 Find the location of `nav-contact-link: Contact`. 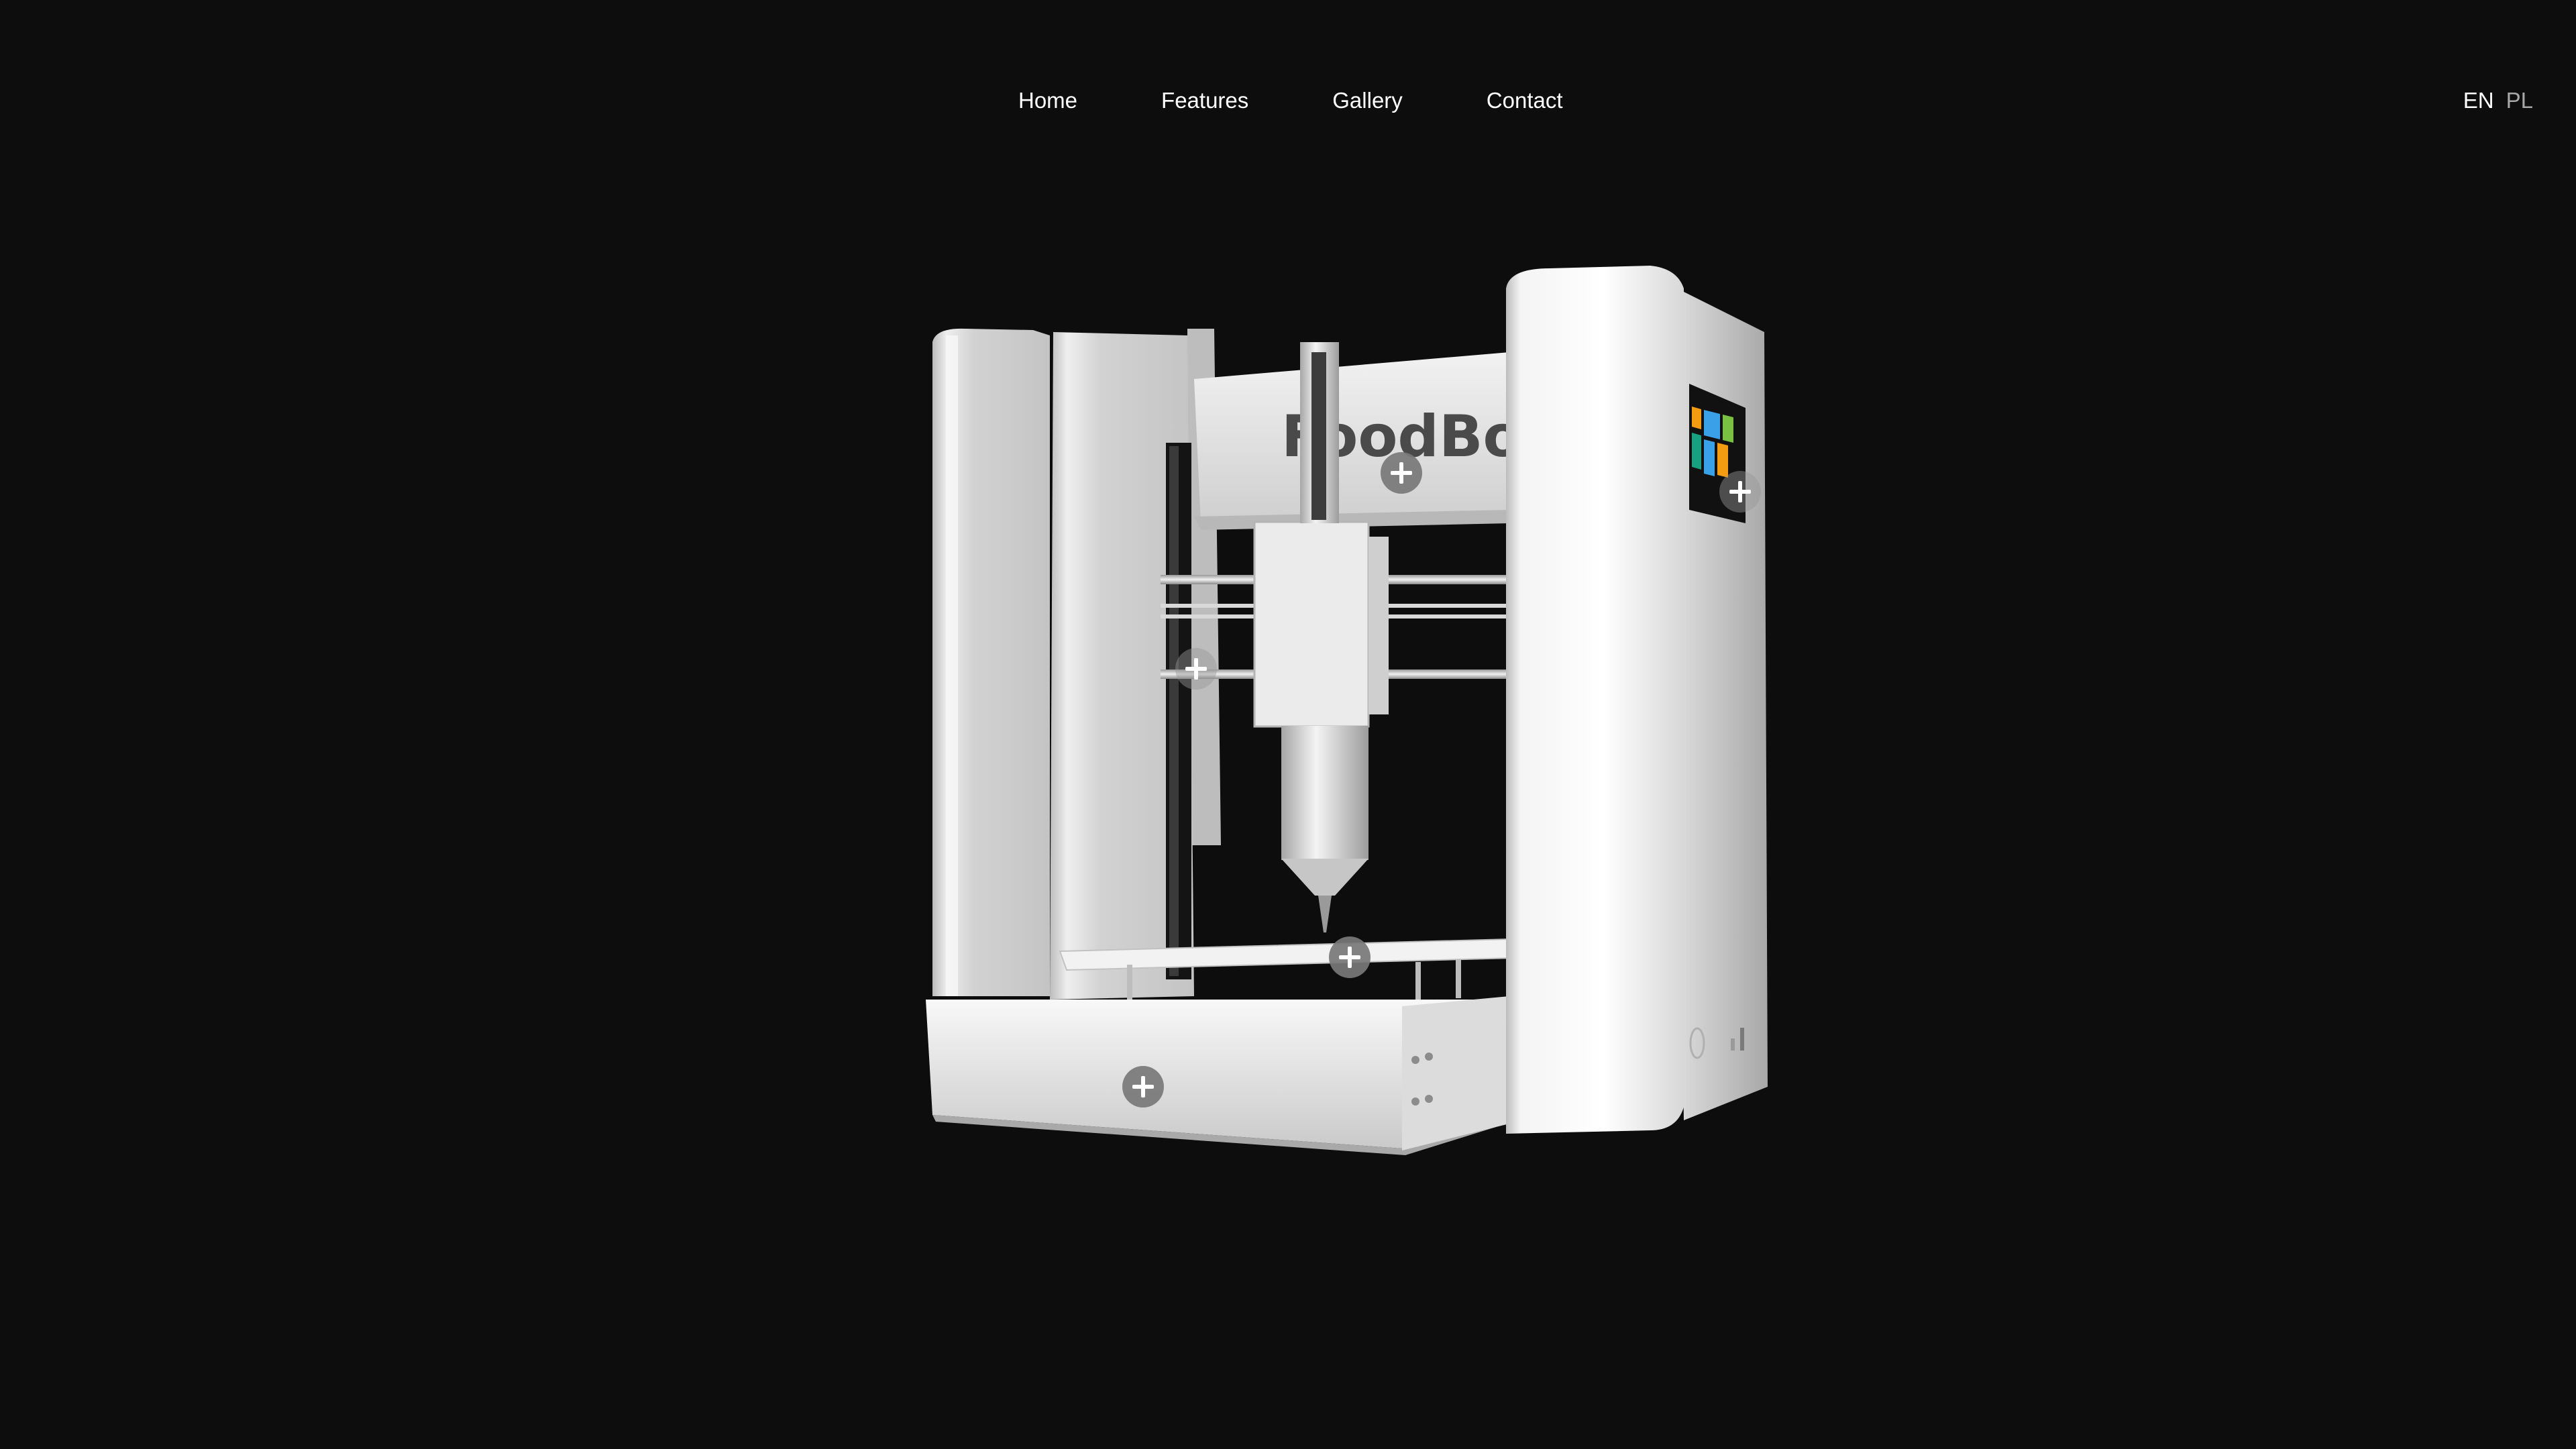

nav-contact-link: Contact is located at coordinates (1525, 101).